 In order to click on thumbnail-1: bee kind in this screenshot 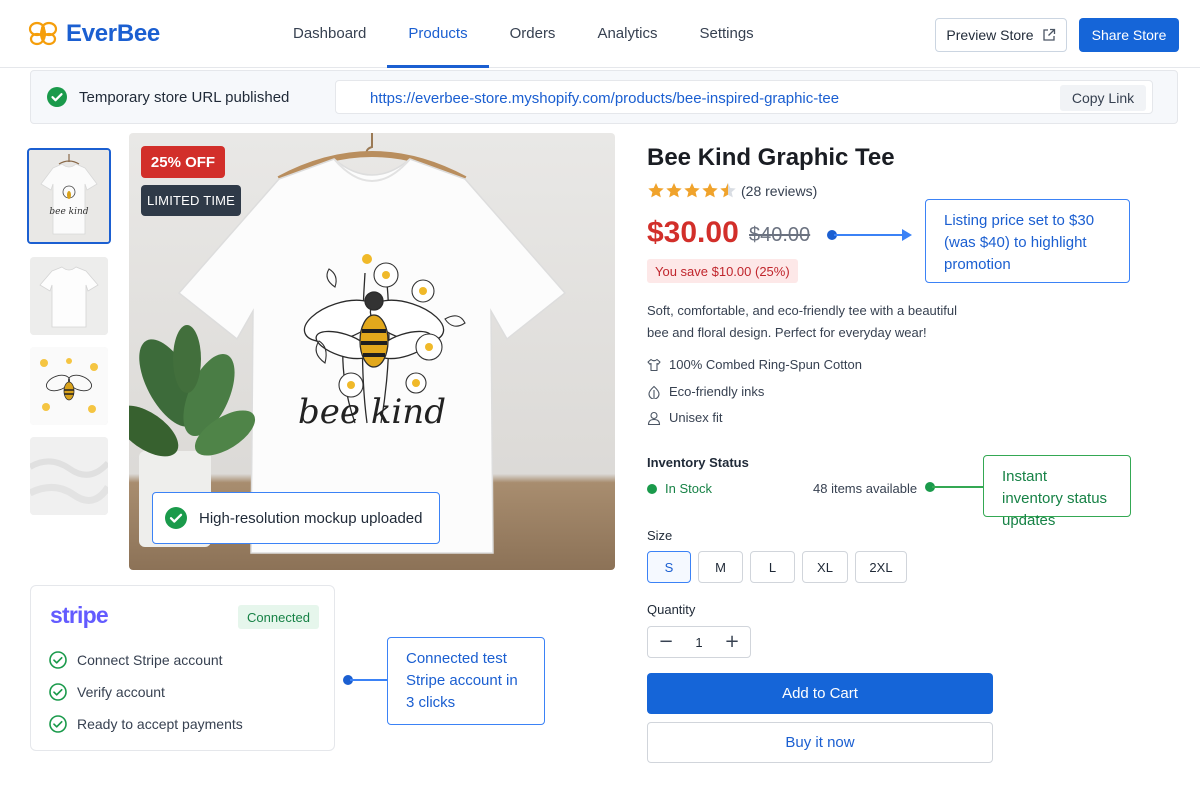, I will do `click(69, 196)`.